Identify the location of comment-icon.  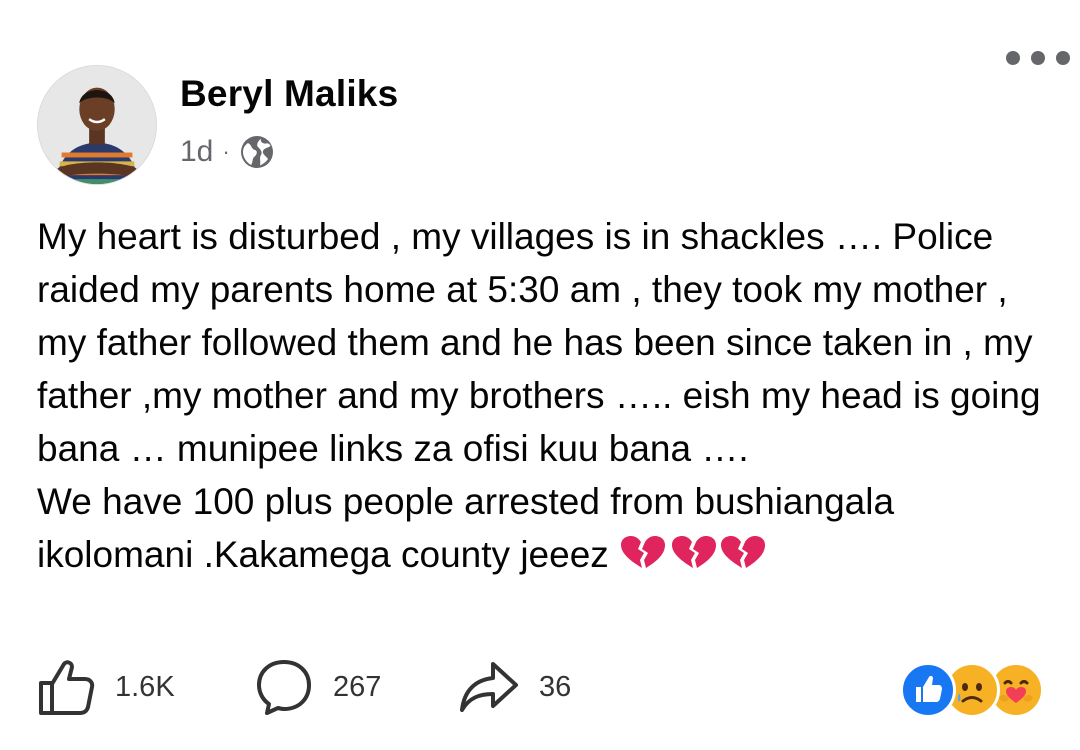
(284, 687).